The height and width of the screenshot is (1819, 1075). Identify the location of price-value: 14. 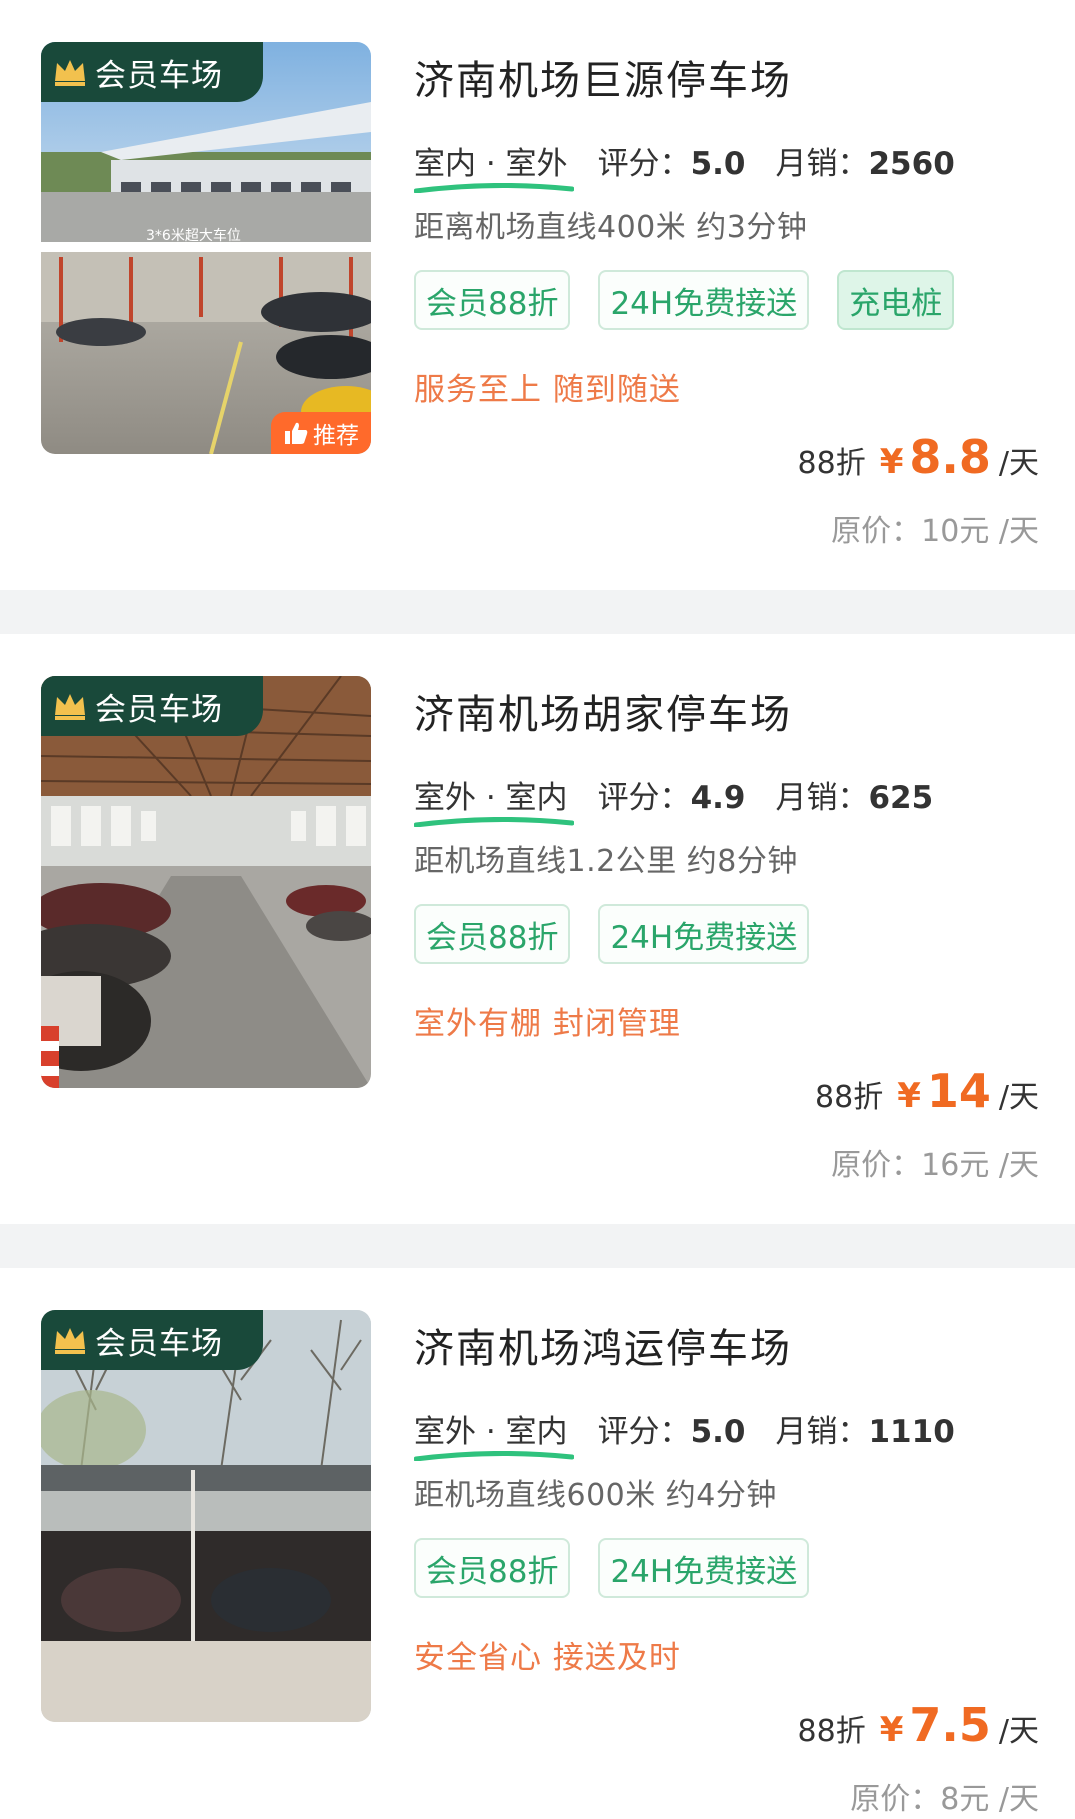
(958, 1091).